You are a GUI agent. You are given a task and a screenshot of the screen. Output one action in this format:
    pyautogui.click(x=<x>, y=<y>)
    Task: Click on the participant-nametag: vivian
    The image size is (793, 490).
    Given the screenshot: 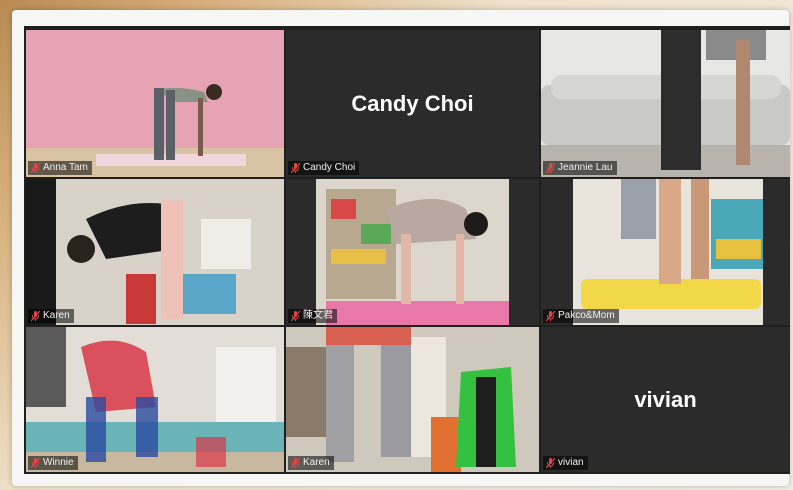 What is the action you would take?
    pyautogui.click(x=565, y=463)
    